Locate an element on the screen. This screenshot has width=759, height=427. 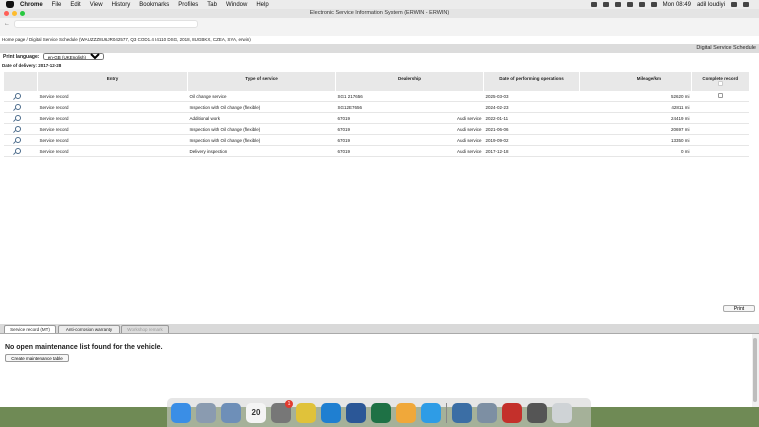
delivery-date-row: Date of delivery: 2017-12-28 is located at coordinates (31, 65).